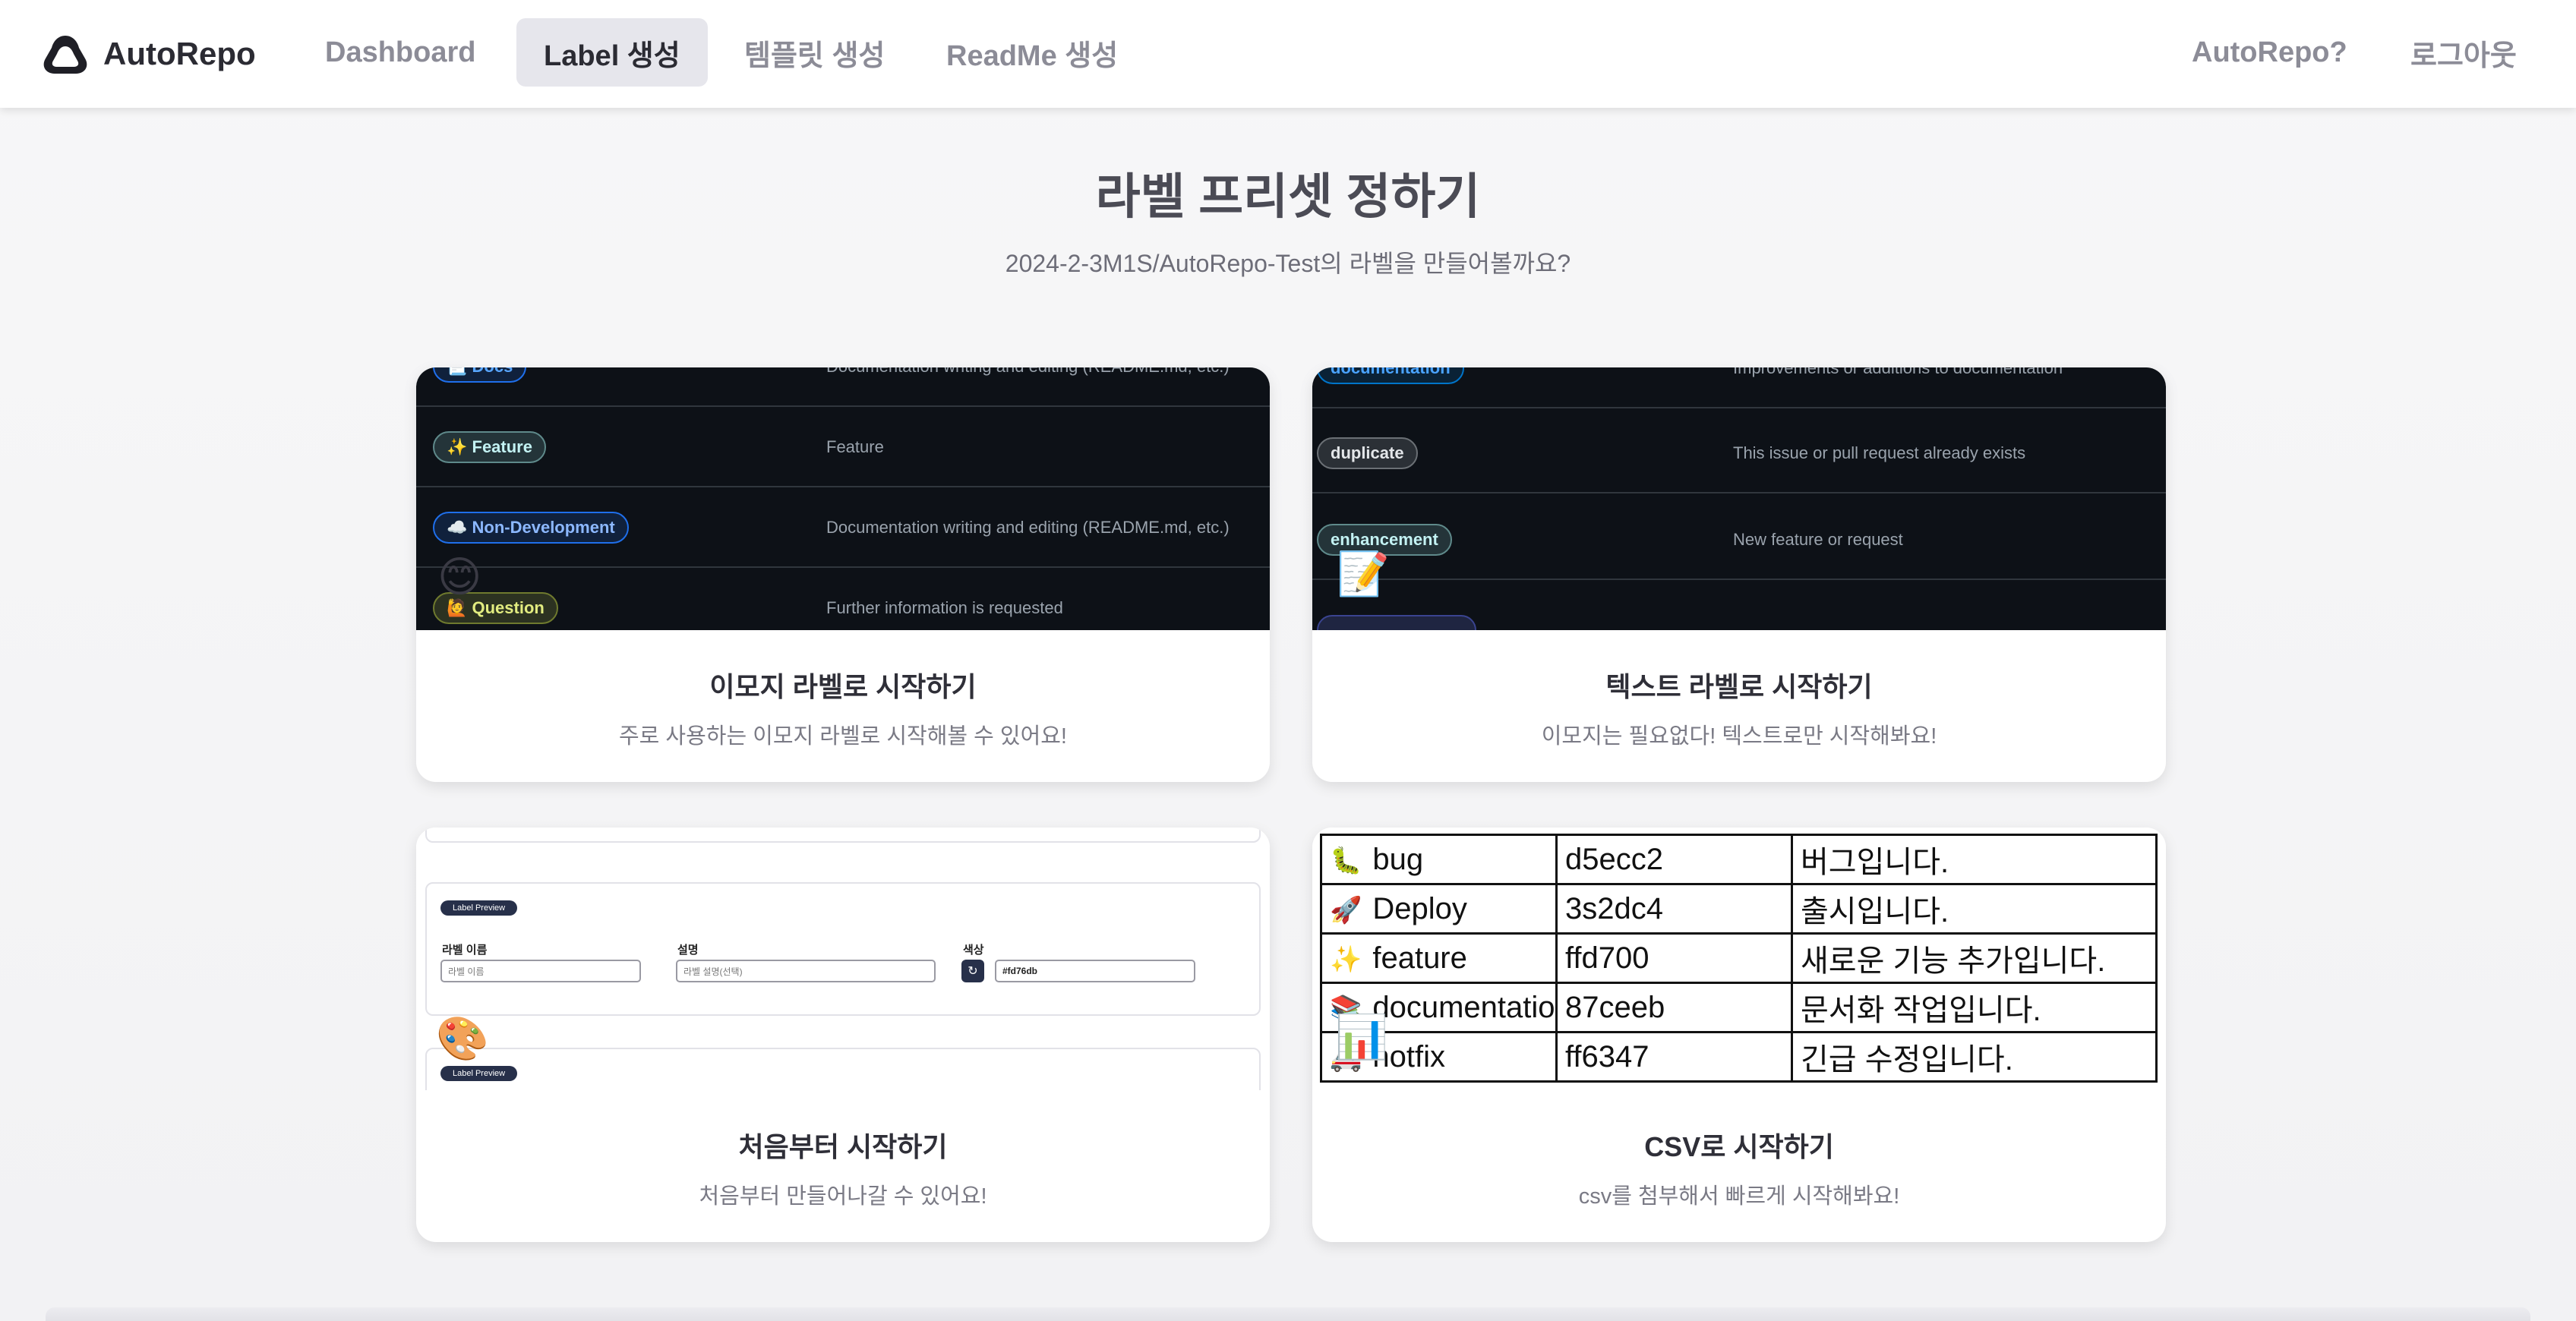 The height and width of the screenshot is (1321, 2576). What do you see at coordinates (1674, 1008) in the screenshot?
I see `csv-label-color: 87ceeb` at bounding box center [1674, 1008].